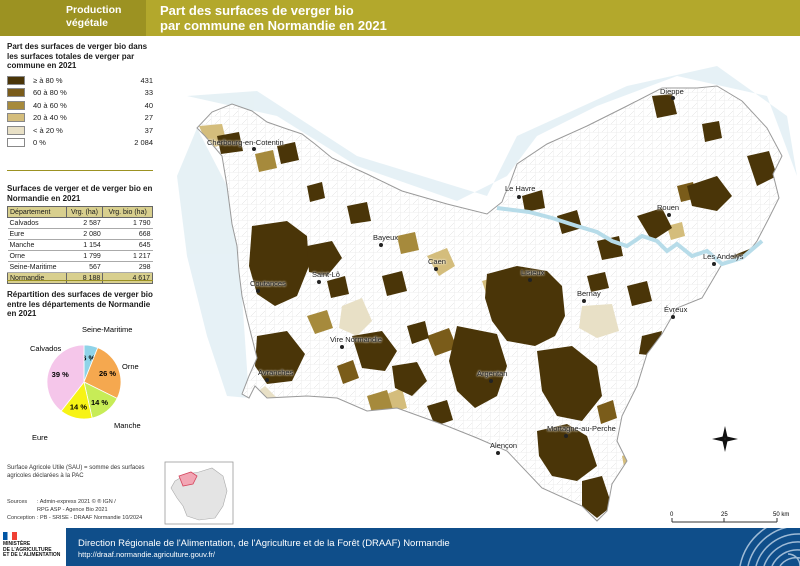 This screenshot has width=800, height=566. I want to click on legend-label: 0 %, so click(39, 142).